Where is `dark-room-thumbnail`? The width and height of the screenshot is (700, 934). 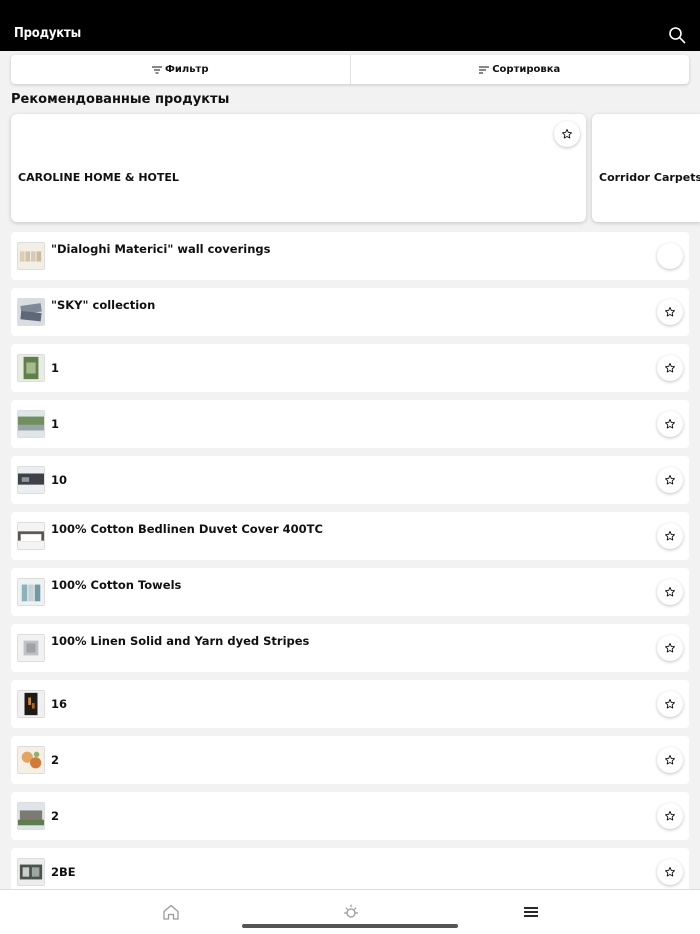 dark-room-thumbnail is located at coordinates (31, 480).